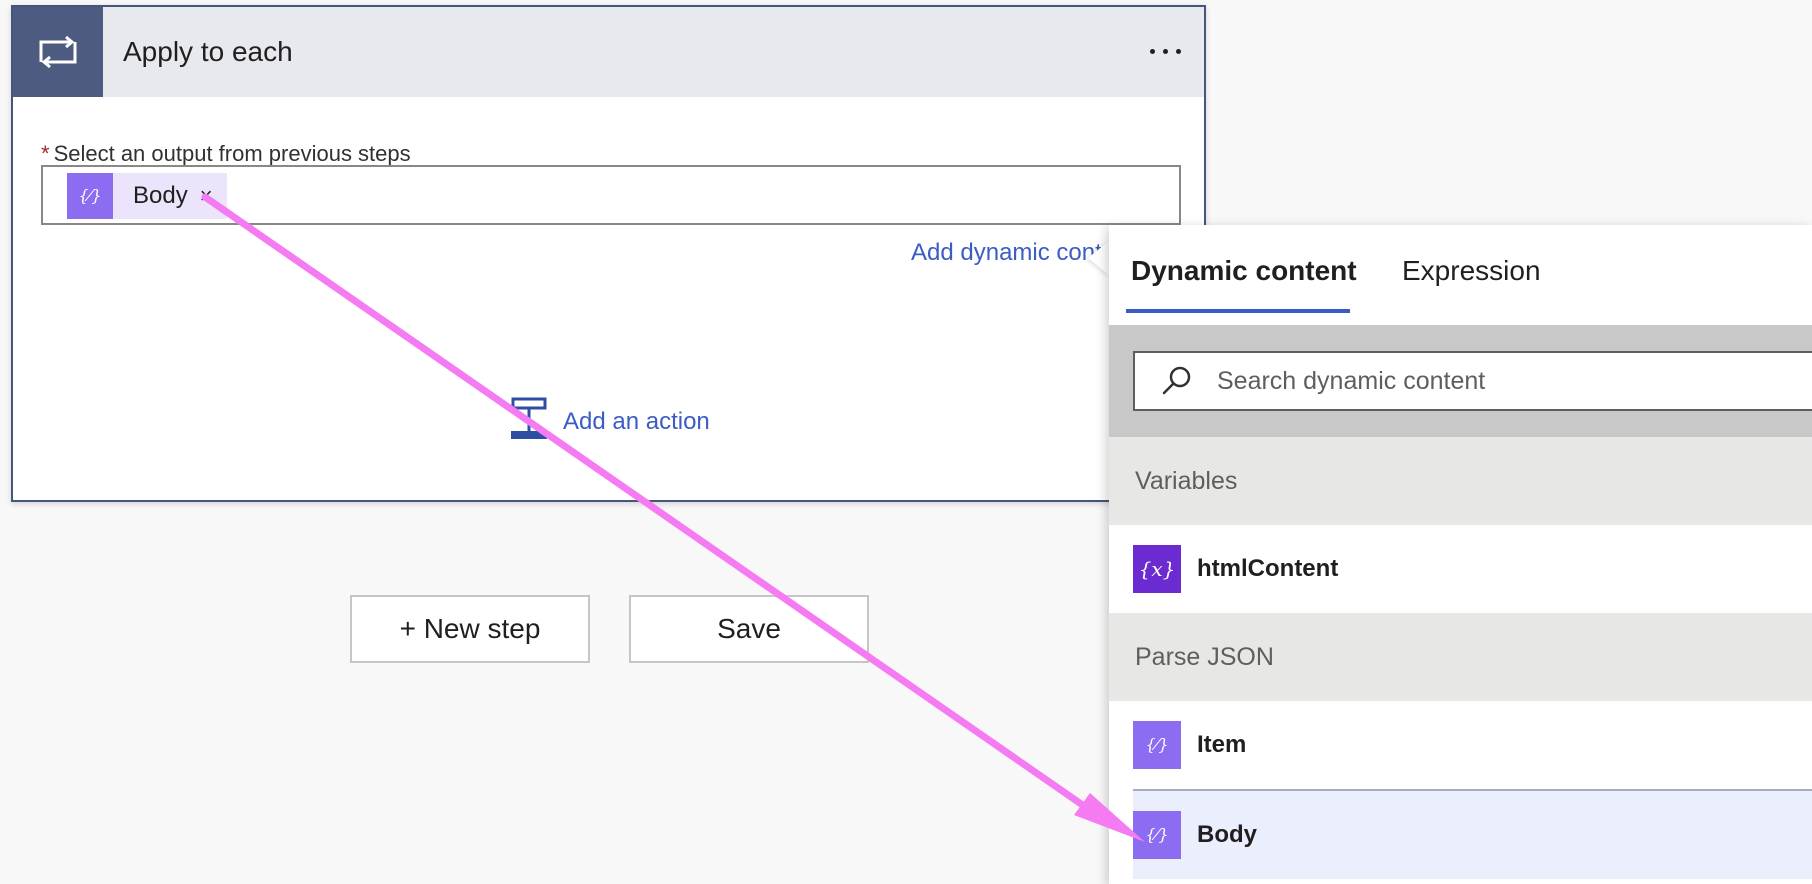 Image resolution: width=1812 pixels, height=884 pixels. What do you see at coordinates (58, 52) in the screenshot?
I see `loop-icon` at bounding box center [58, 52].